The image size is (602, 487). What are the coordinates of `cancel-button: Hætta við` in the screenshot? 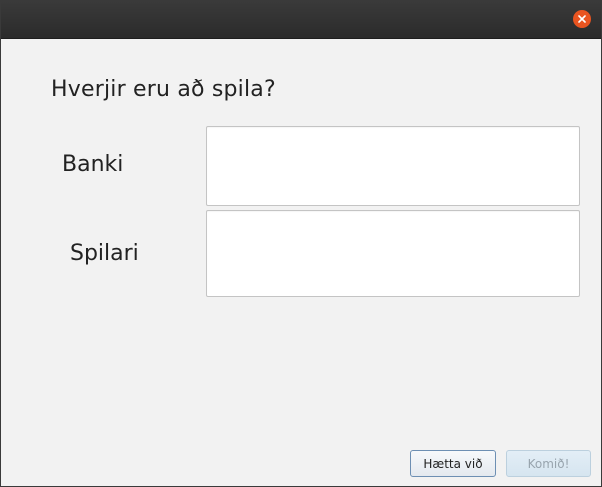 It's located at (453, 463).